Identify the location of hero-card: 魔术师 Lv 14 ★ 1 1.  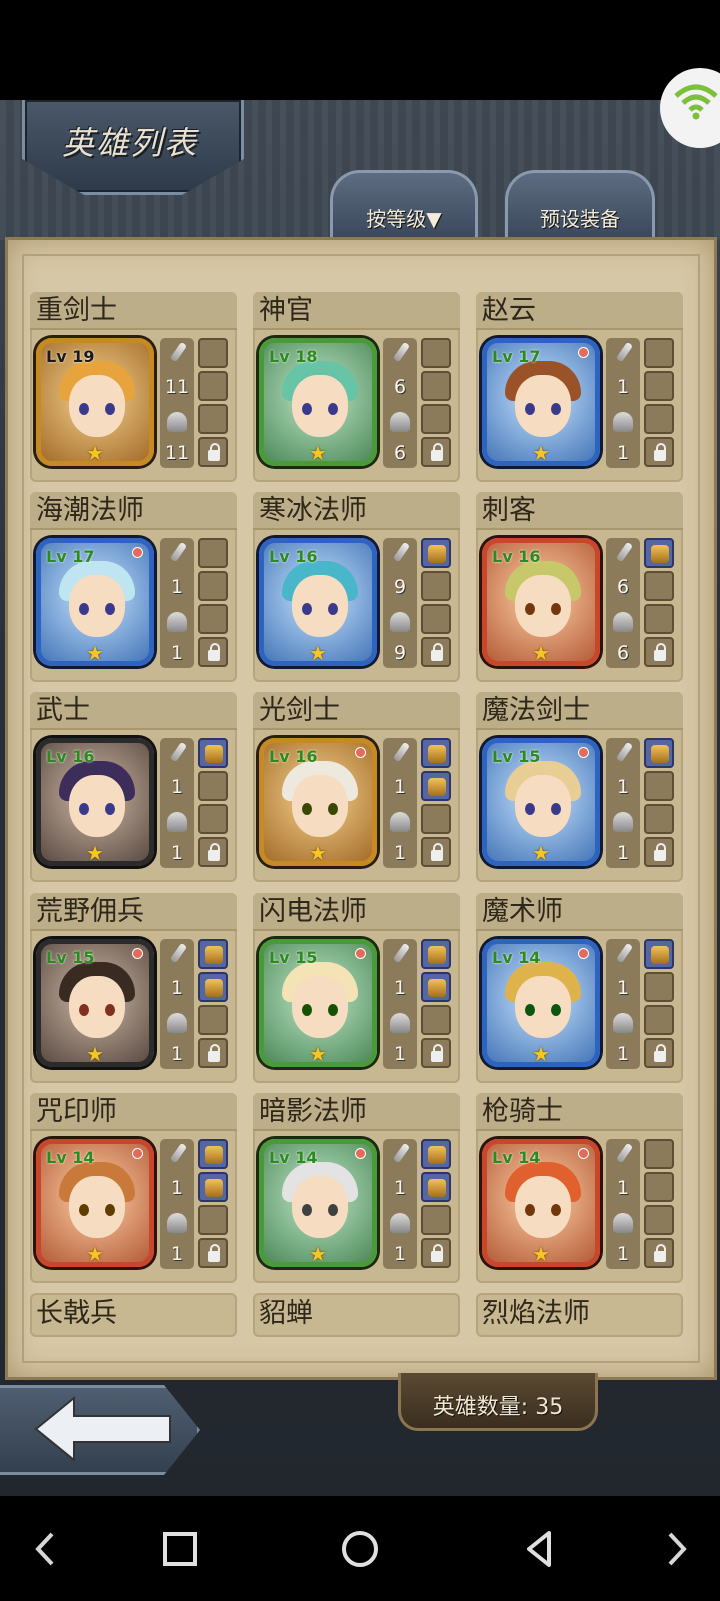
(579, 988).